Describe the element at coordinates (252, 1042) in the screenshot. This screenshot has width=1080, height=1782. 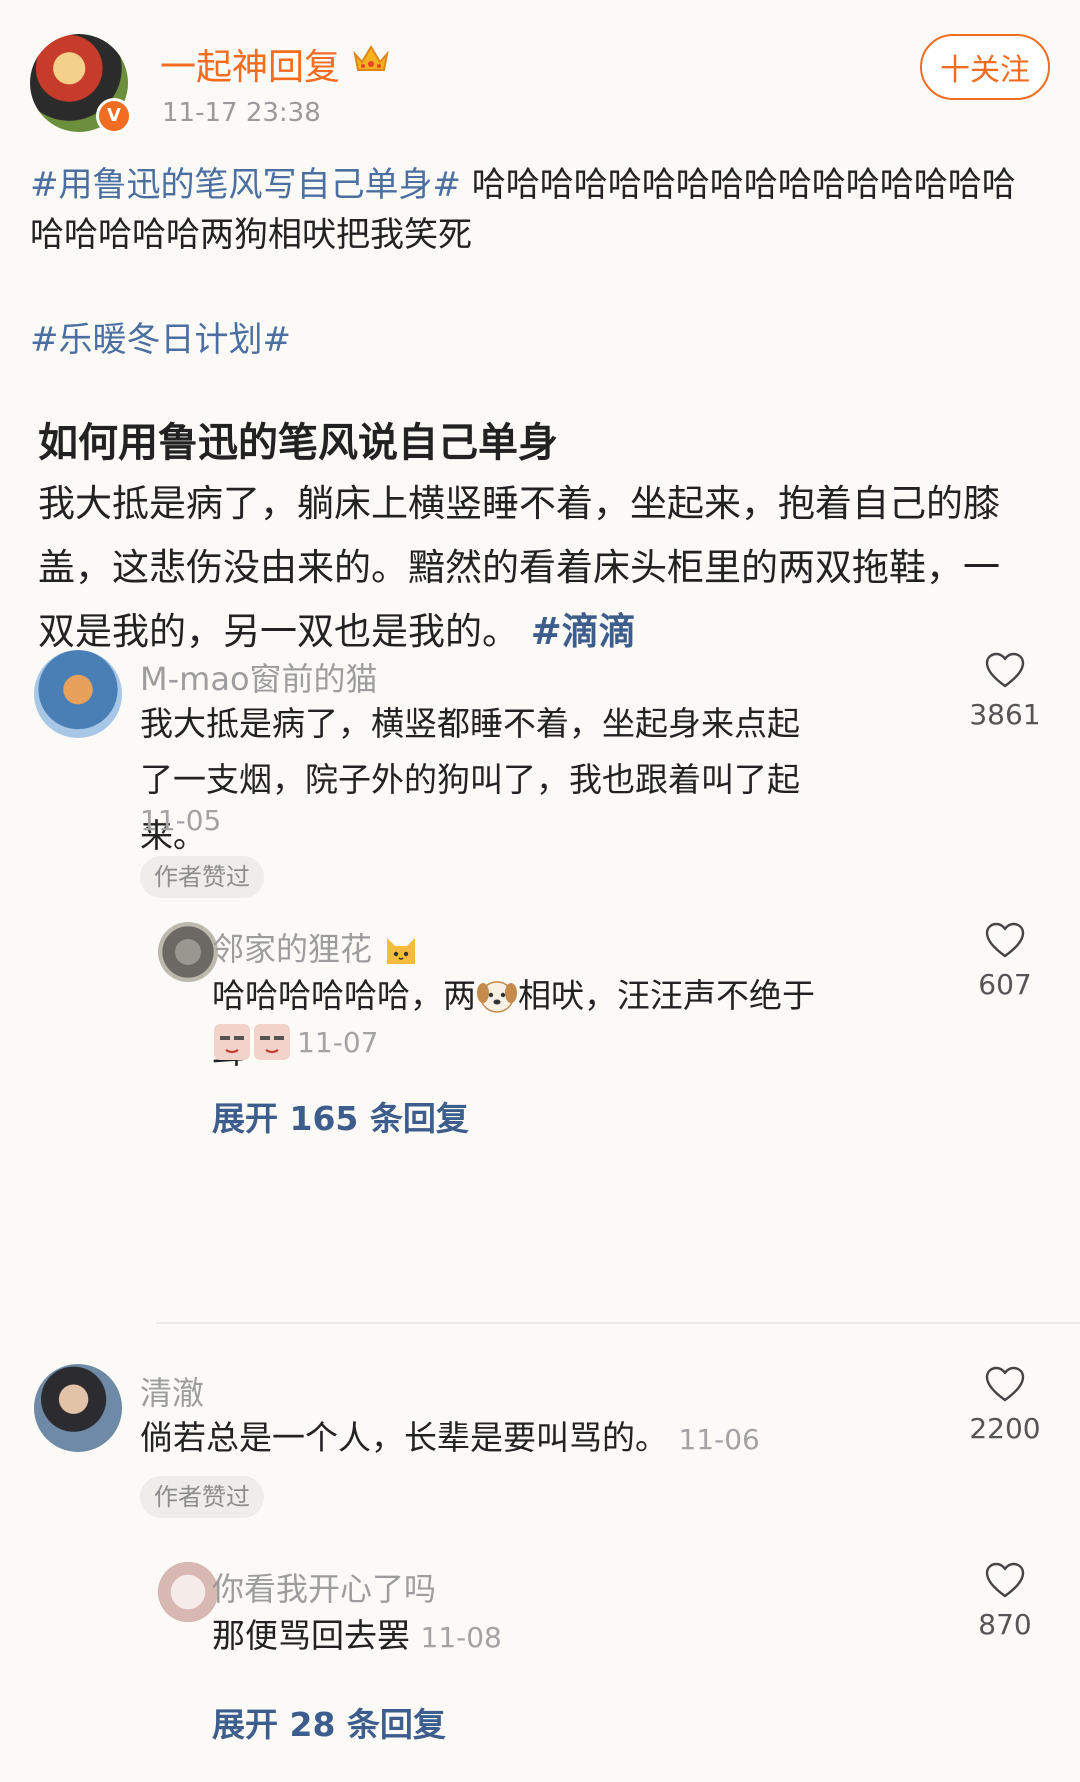
I see `sticker-icon` at that location.